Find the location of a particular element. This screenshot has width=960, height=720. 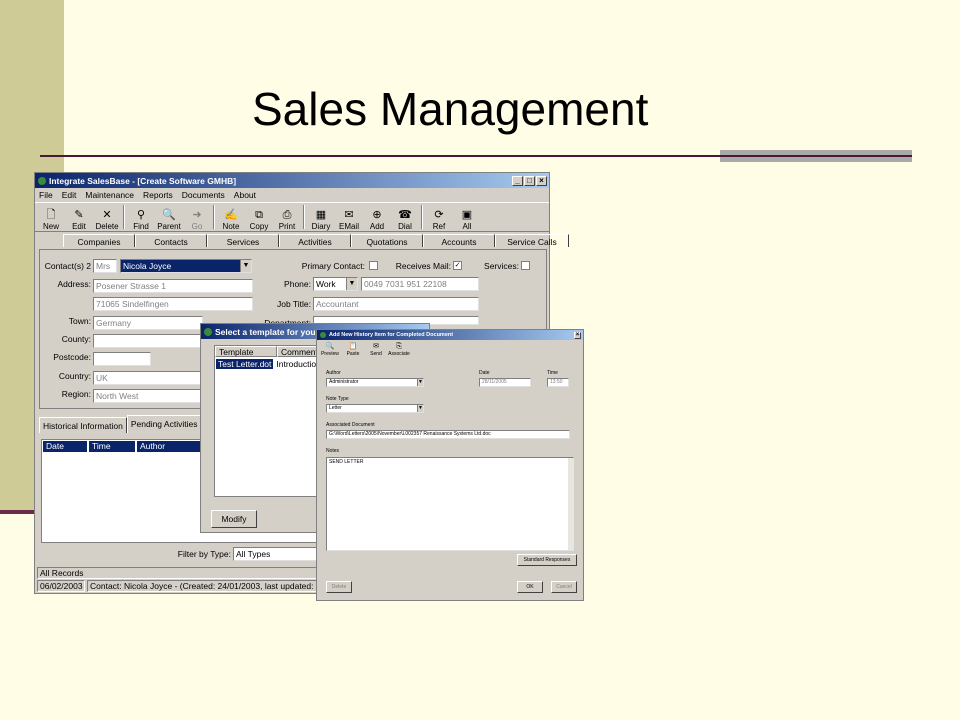

toolbar-edit-button: ✎ Edit is located at coordinates (79, 220).